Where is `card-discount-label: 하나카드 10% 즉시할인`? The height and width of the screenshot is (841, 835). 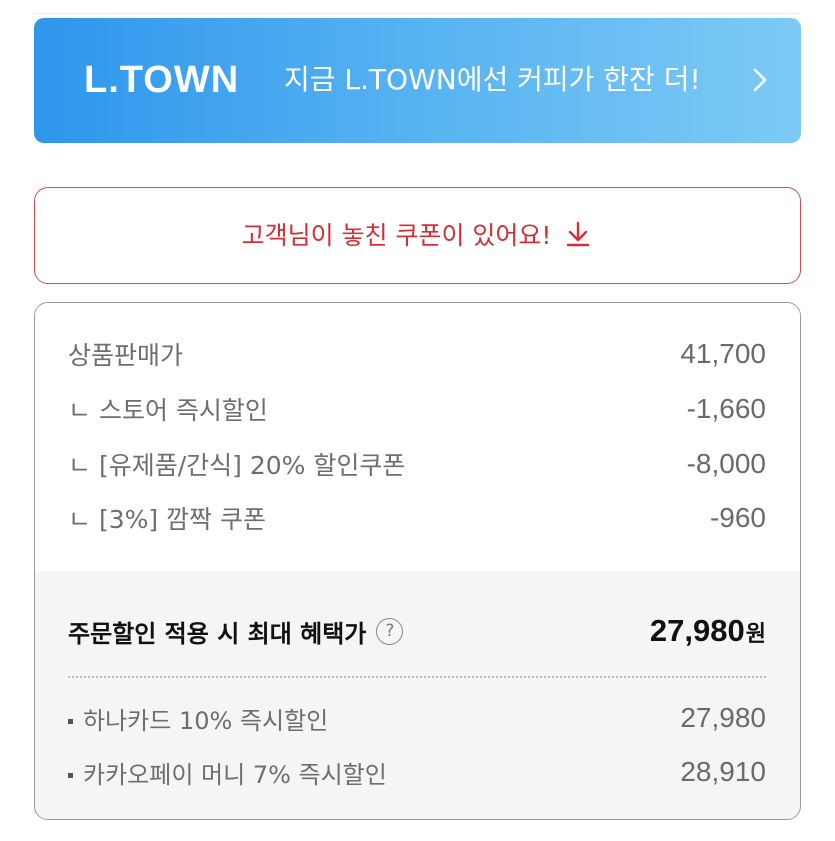 card-discount-label: 하나카드 10% 즉시할인 is located at coordinates (206, 720).